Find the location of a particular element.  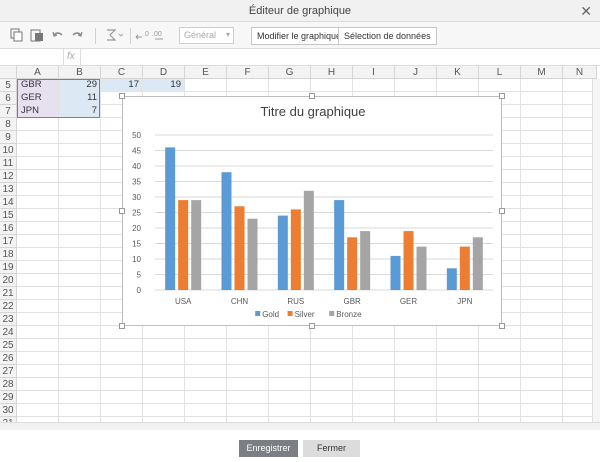

bar-bronze-jpn is located at coordinates (477, 263).